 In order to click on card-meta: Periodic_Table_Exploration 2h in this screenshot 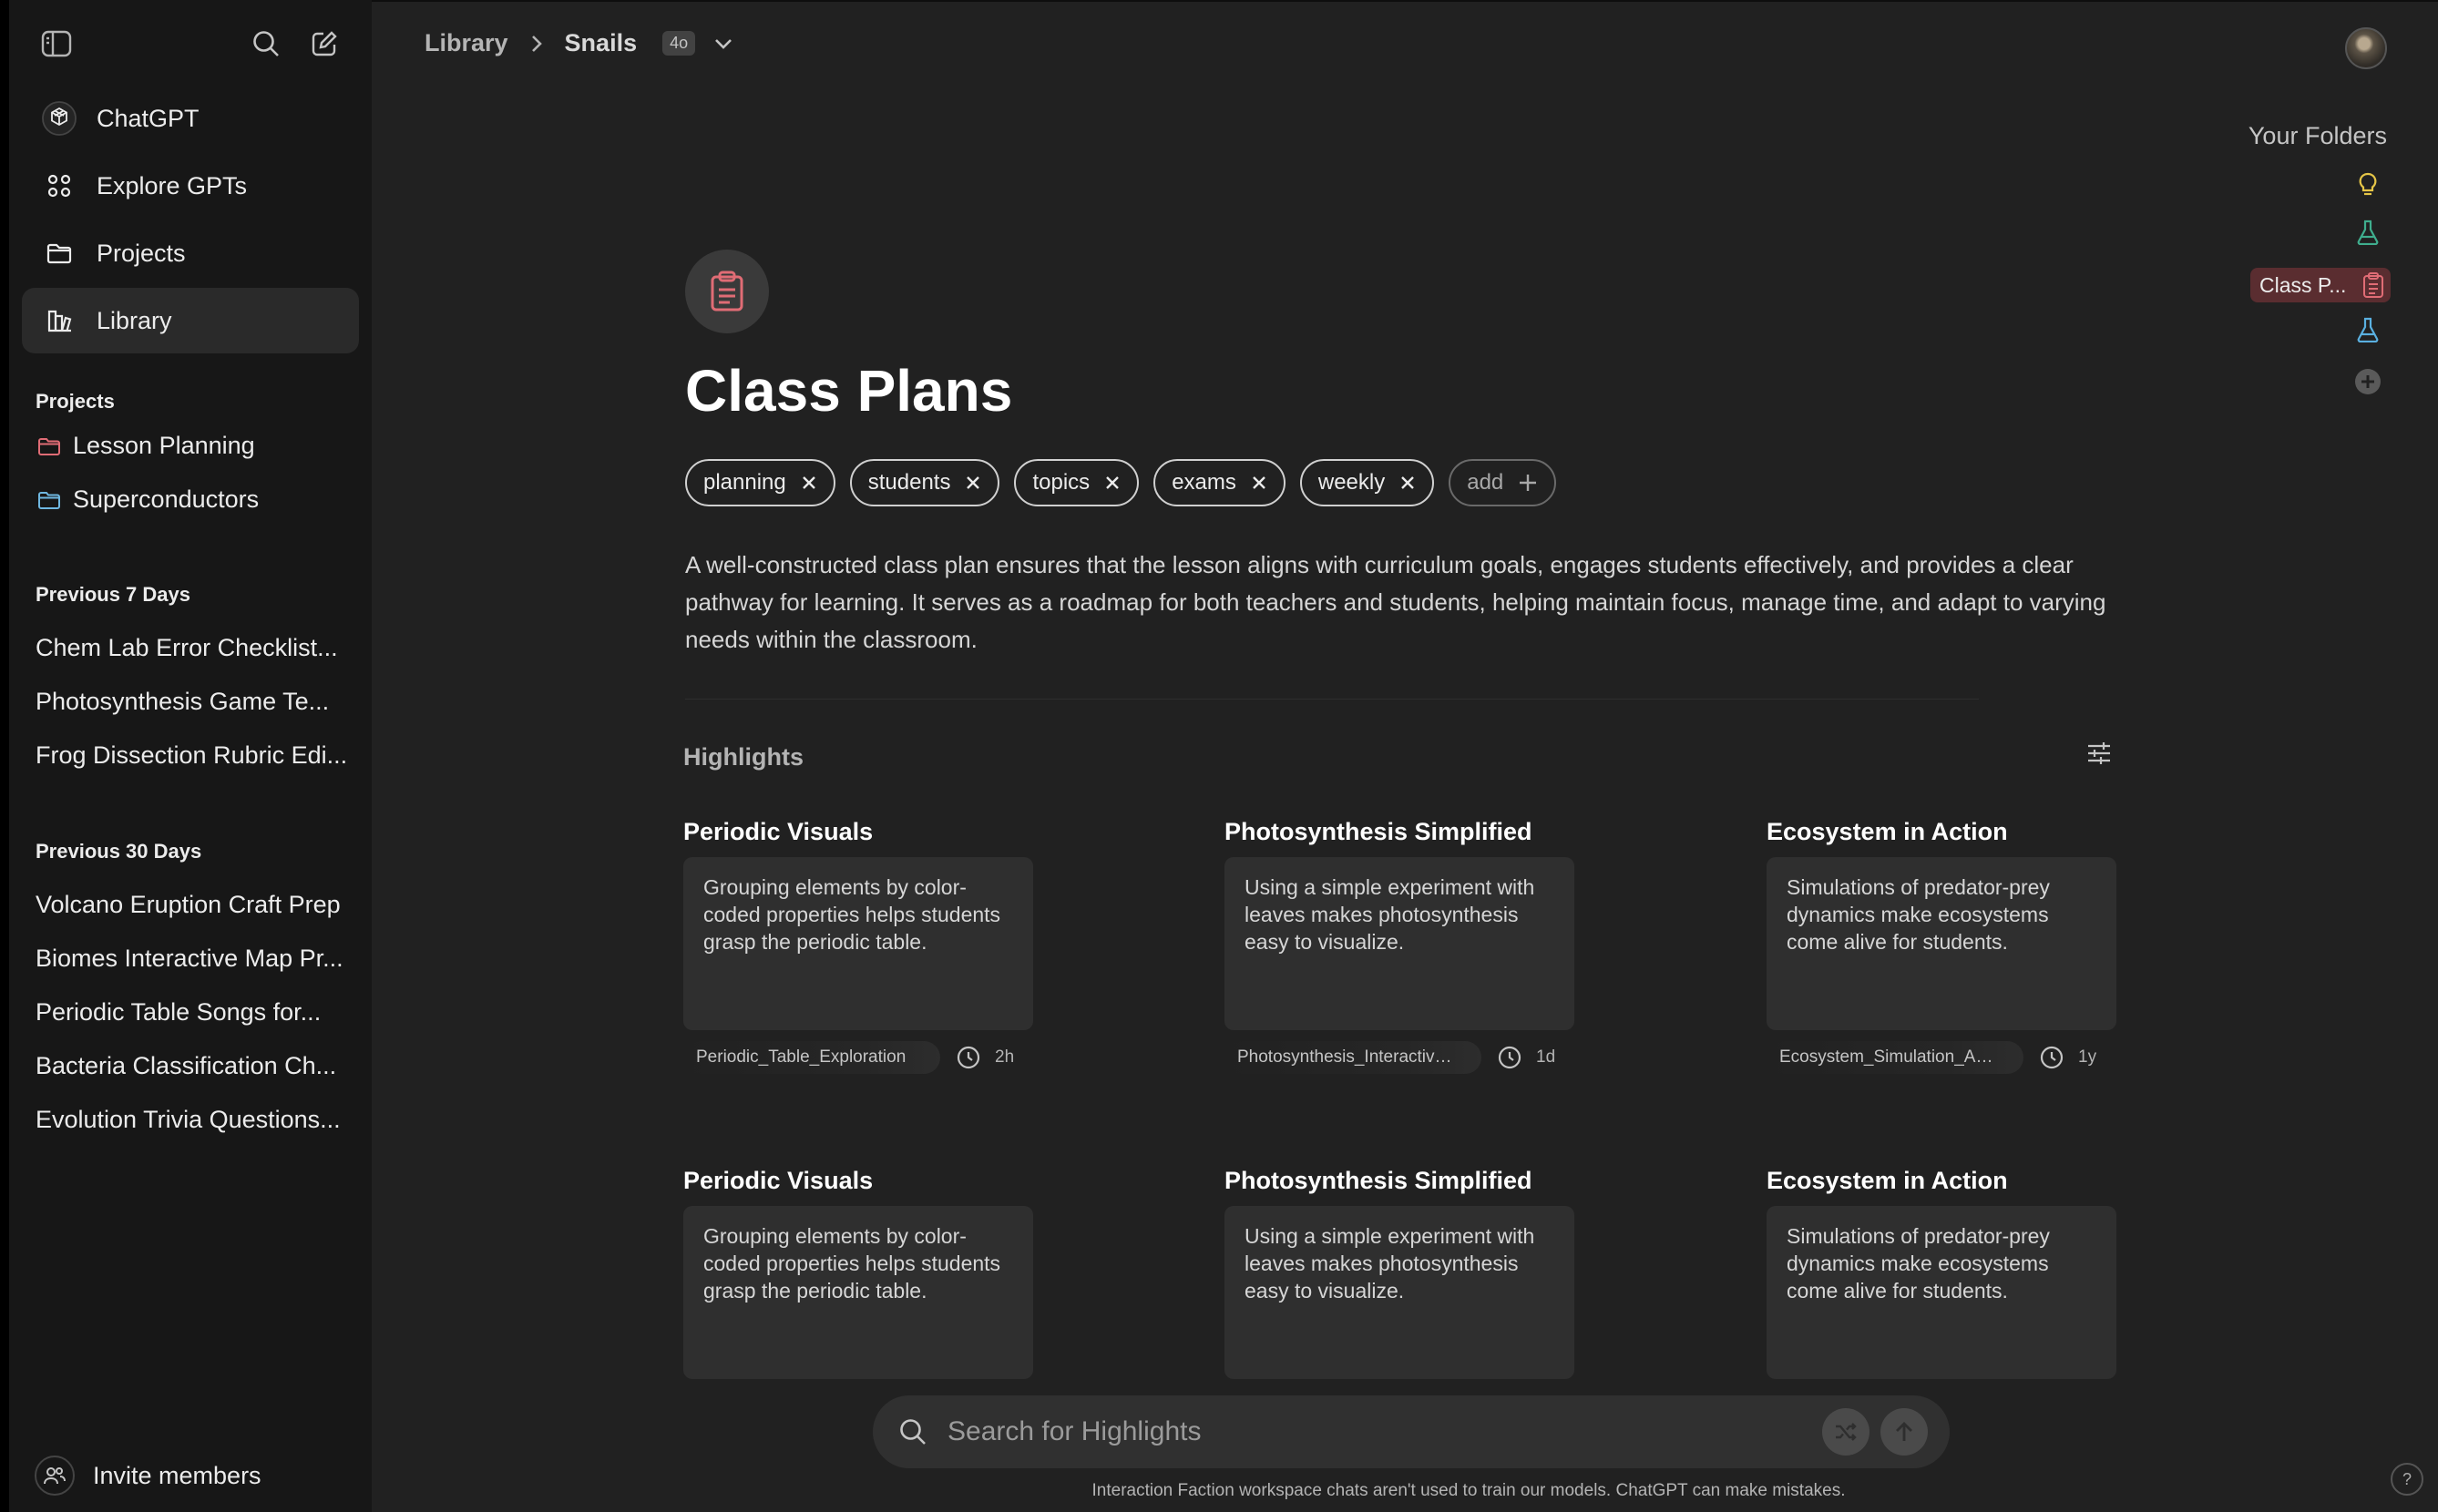, I will do `click(866, 1057)`.